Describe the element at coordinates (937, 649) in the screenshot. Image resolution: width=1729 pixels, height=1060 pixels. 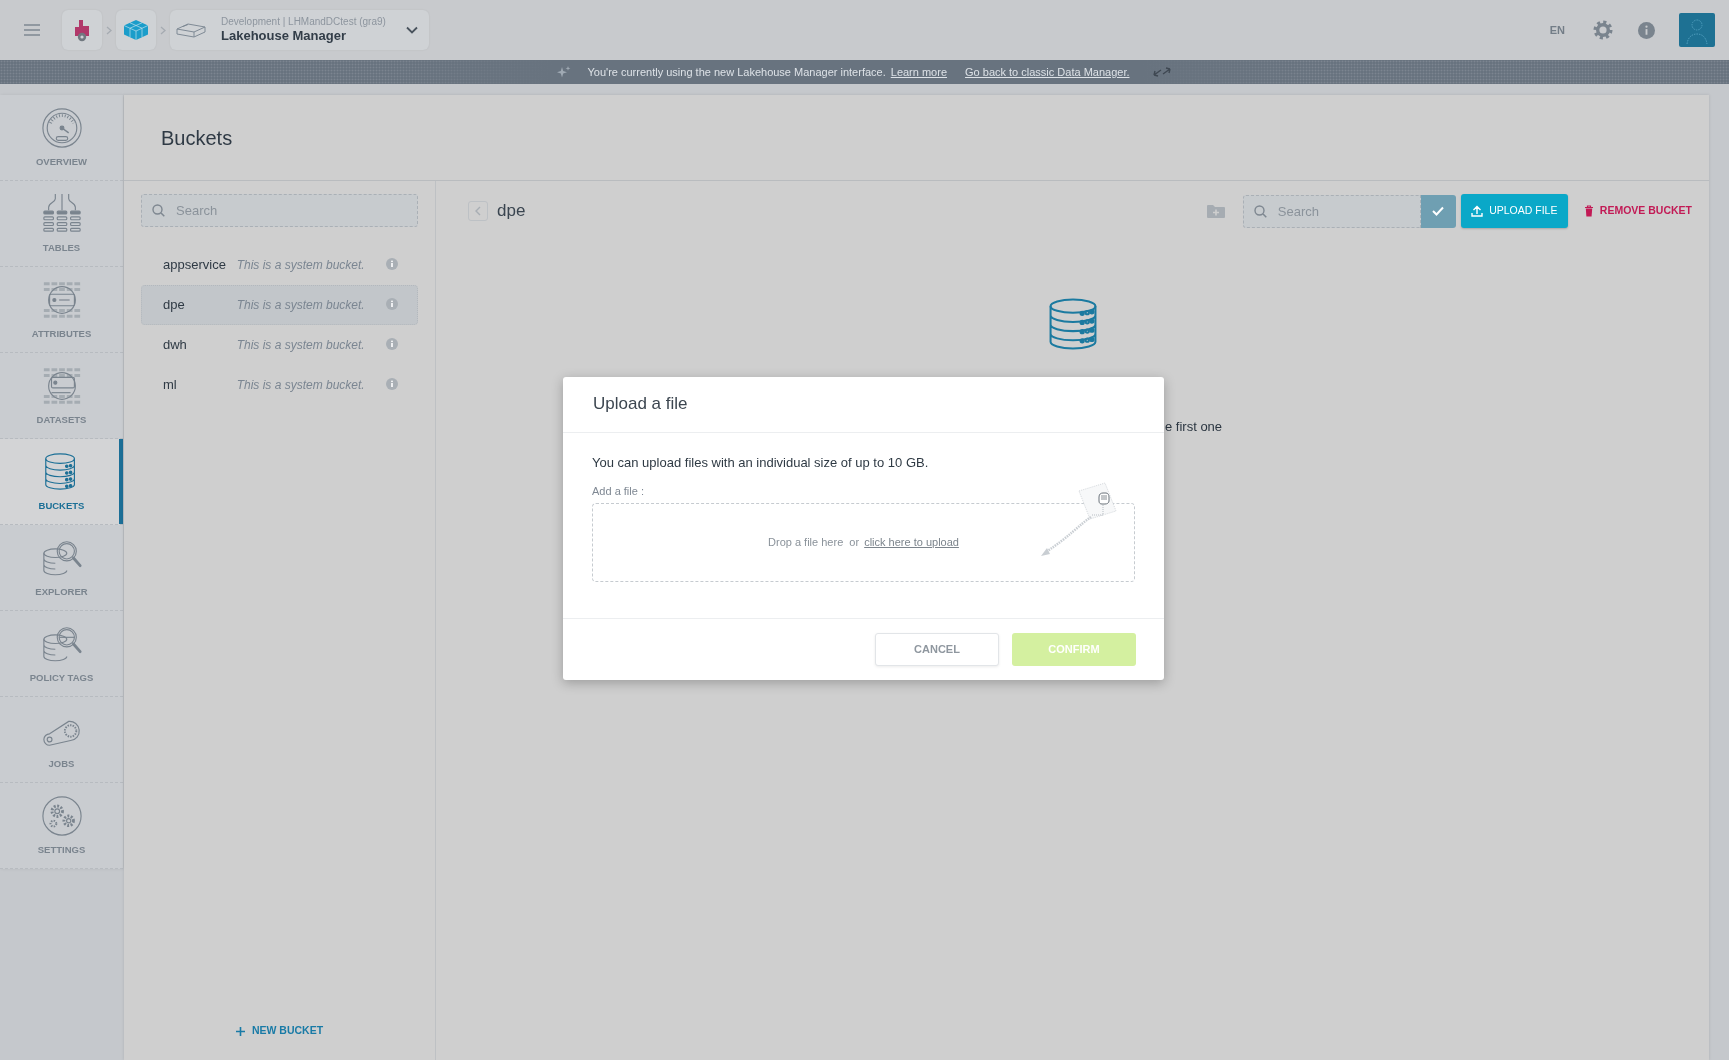
I see `cancel-button: CANCEL` at that location.